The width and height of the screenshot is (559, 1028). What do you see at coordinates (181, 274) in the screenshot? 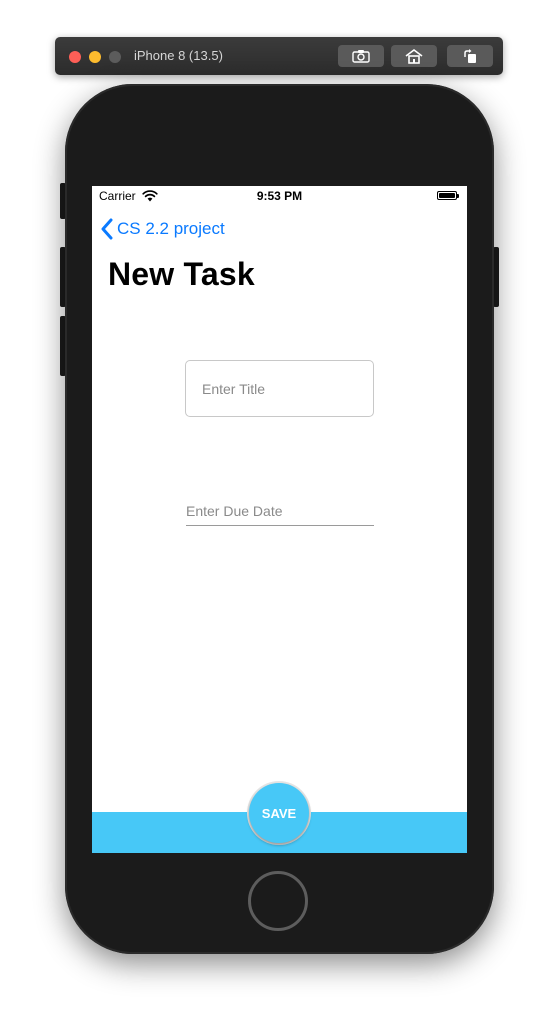
I see `page-title: New Task` at bounding box center [181, 274].